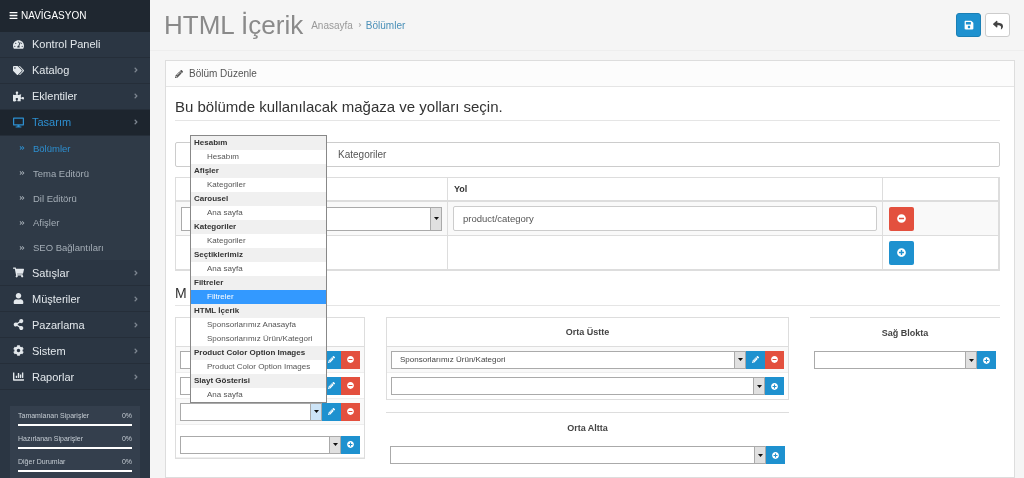 The width and height of the screenshot is (1024, 478). I want to click on column-header: Orta Altta, so click(587, 427).